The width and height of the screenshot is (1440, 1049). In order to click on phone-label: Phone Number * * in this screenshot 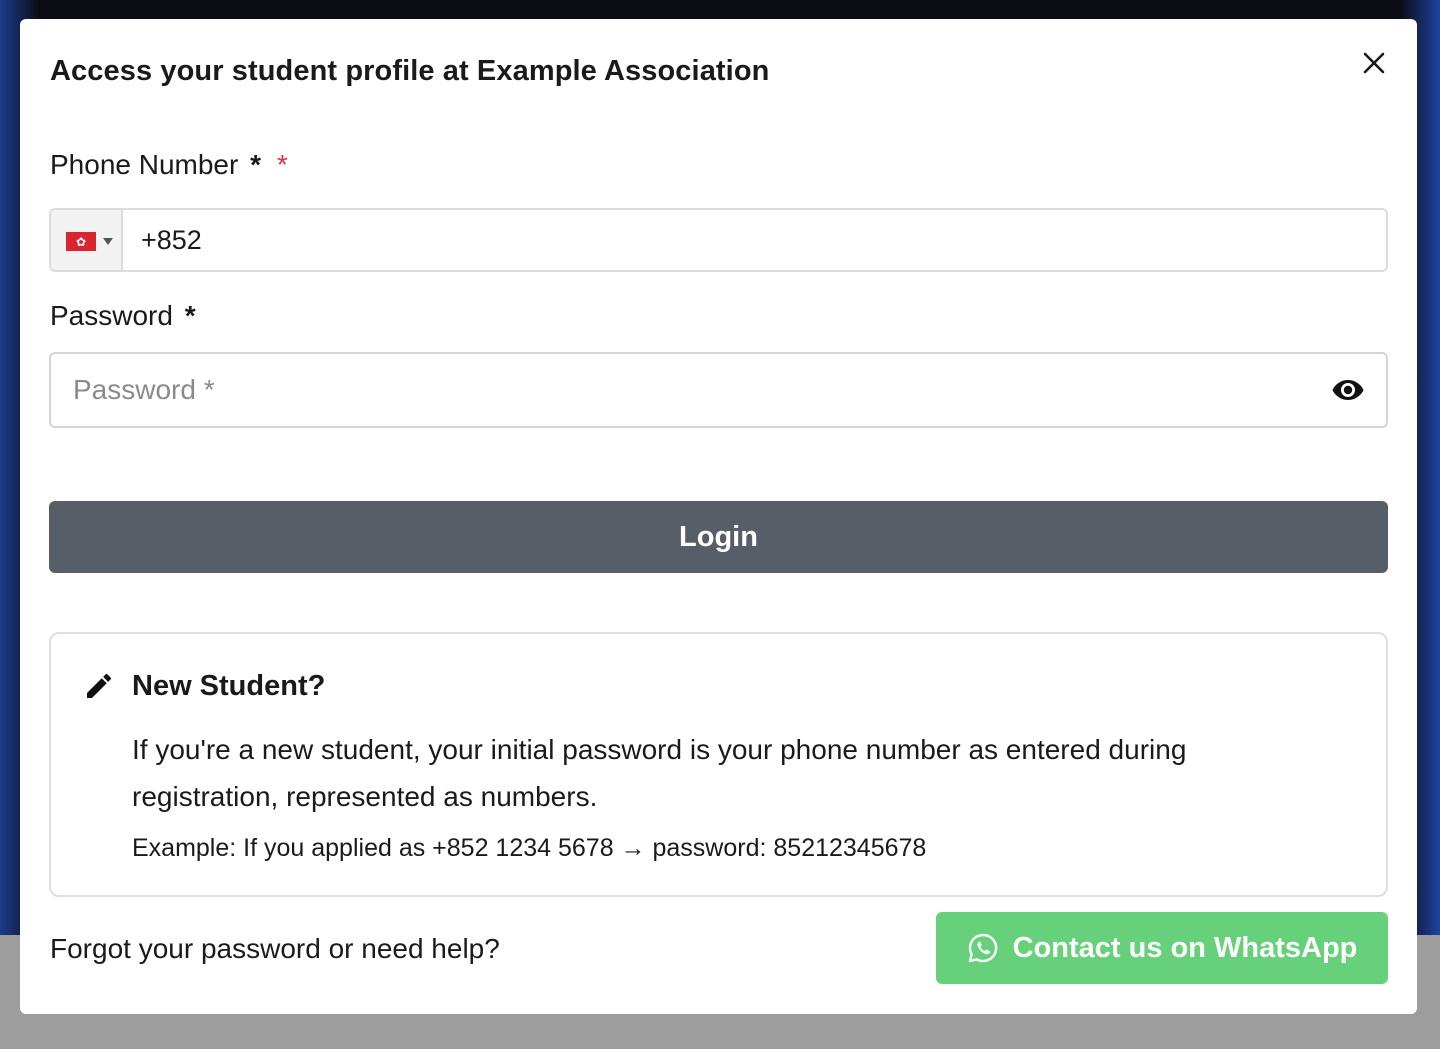, I will do `click(169, 165)`.